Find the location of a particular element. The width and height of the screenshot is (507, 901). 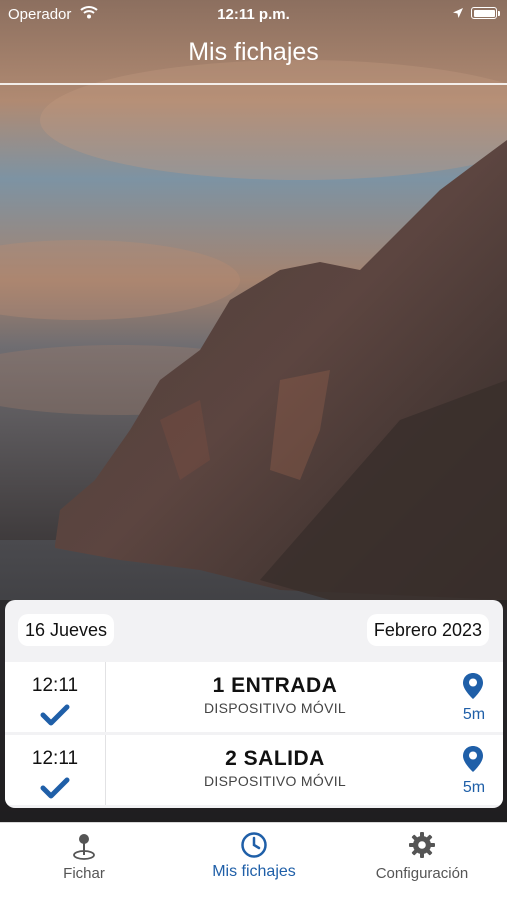

tab-configuracion: Configuración is located at coordinates (422, 862).